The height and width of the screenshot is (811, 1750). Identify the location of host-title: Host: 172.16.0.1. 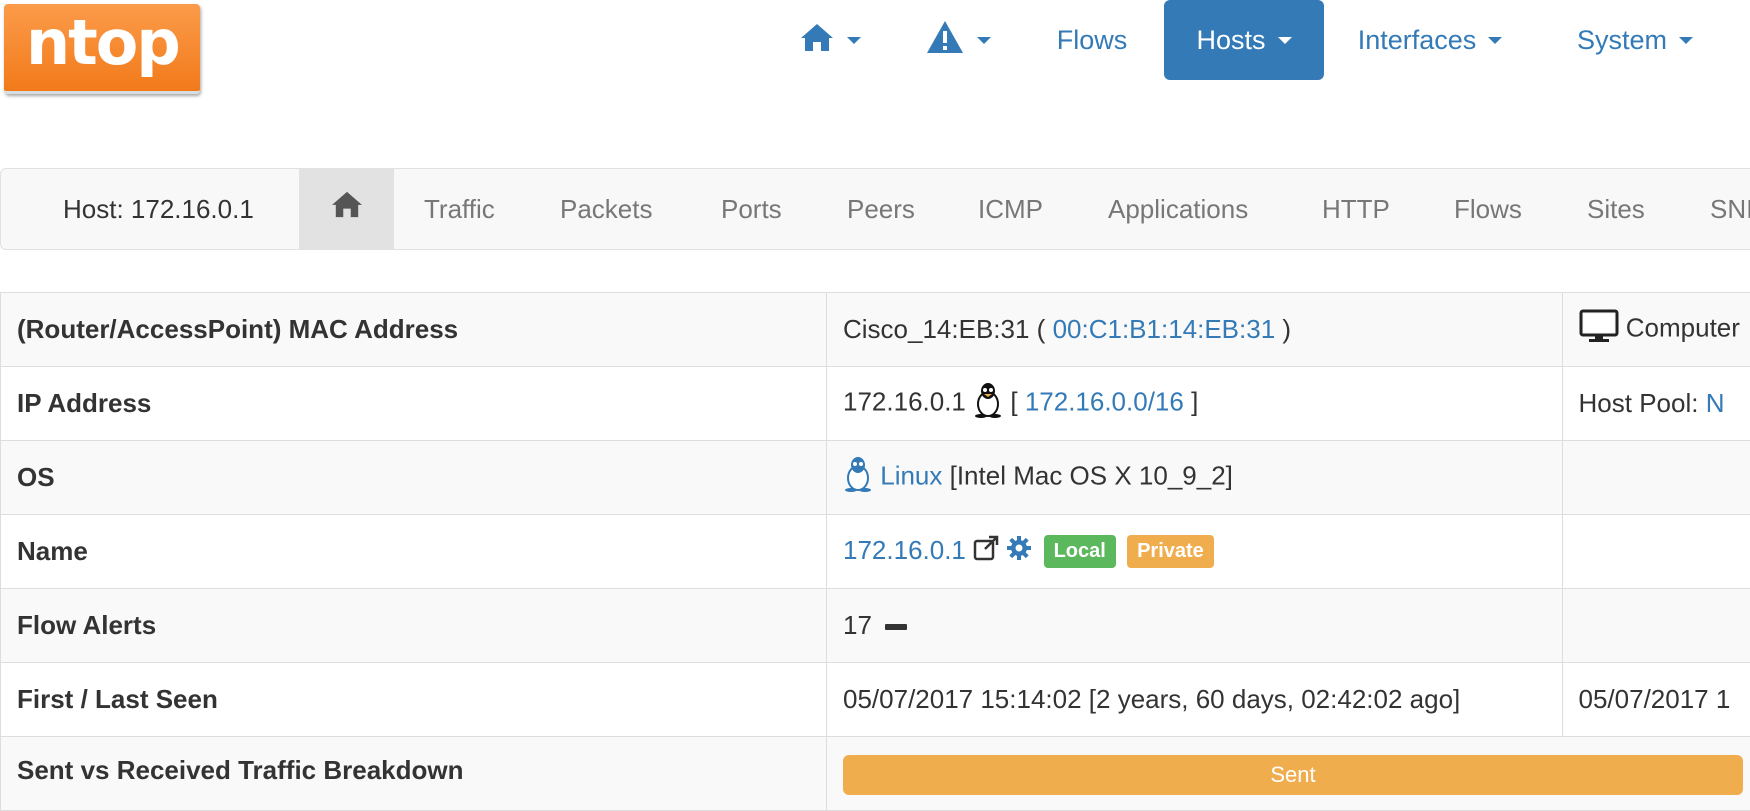
(158, 209).